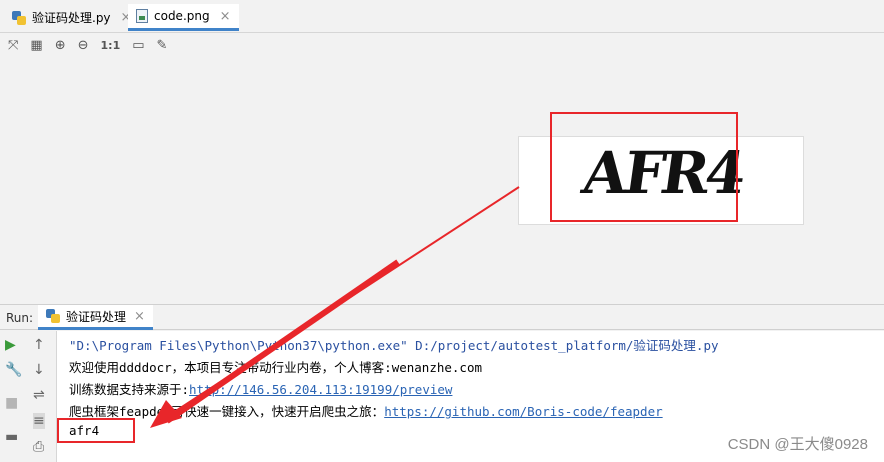 Image resolution: width=884 pixels, height=462 pixels. I want to click on run-tab-label: 验证码处理, so click(96, 316).